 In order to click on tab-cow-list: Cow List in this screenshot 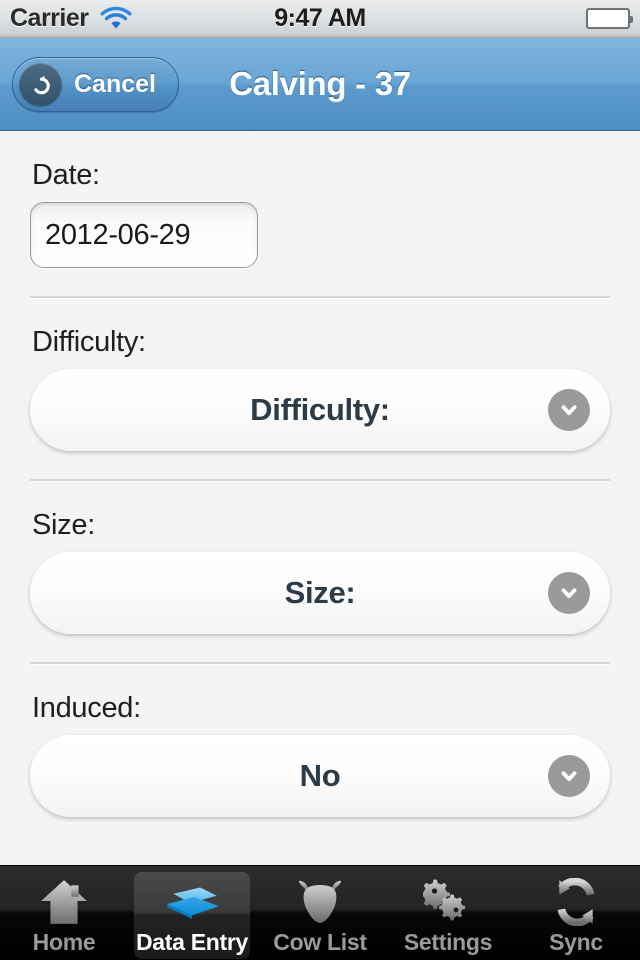, I will do `click(320, 913)`.